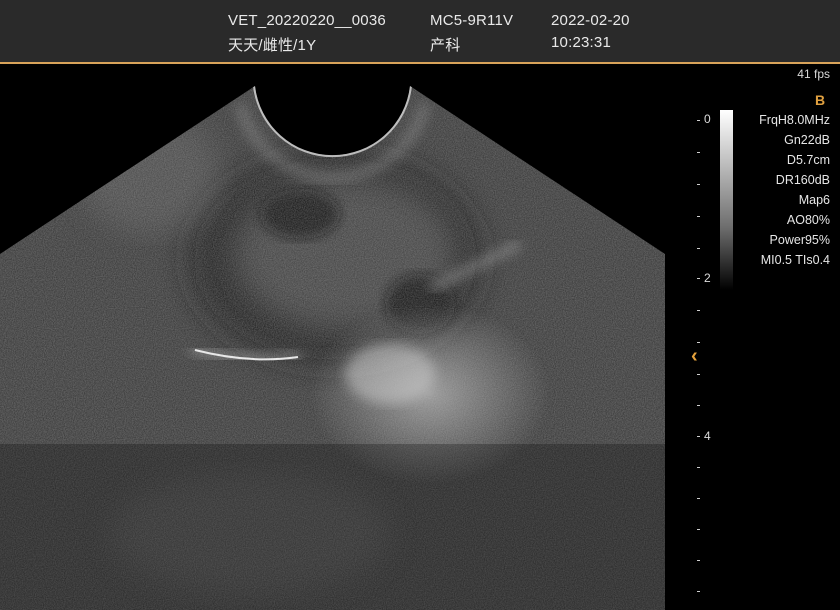 The width and height of the screenshot is (840, 610). I want to click on frame-rate: 41 fps, so click(813, 74).